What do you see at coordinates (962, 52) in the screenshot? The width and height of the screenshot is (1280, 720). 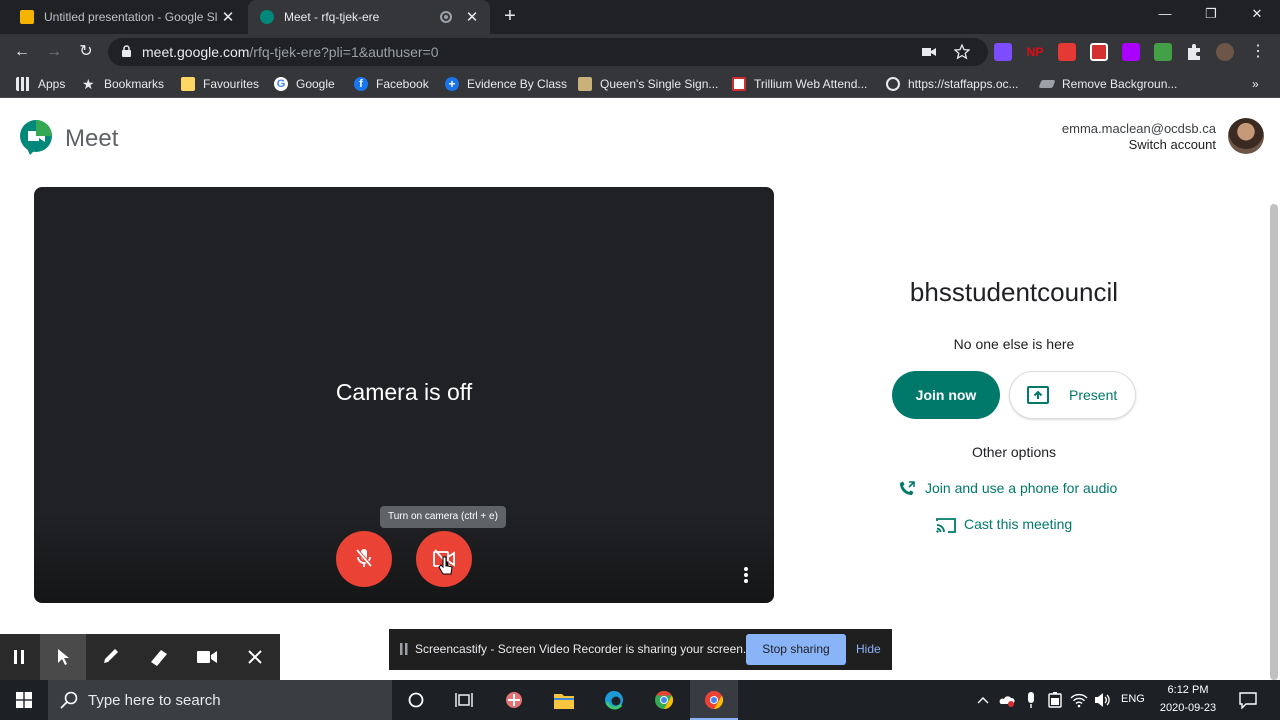 I see `bookmark-star-icon` at bounding box center [962, 52].